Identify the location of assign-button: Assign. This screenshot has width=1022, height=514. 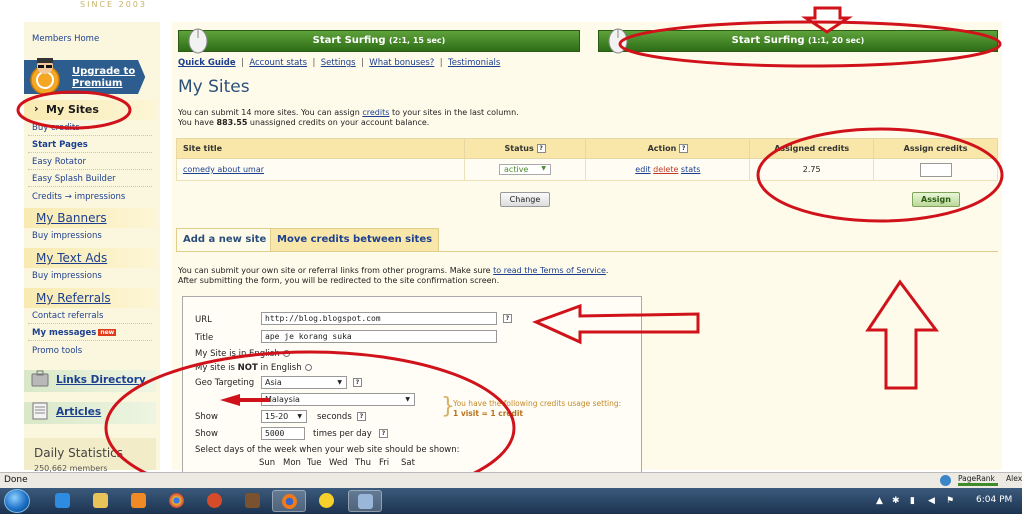
(936, 199).